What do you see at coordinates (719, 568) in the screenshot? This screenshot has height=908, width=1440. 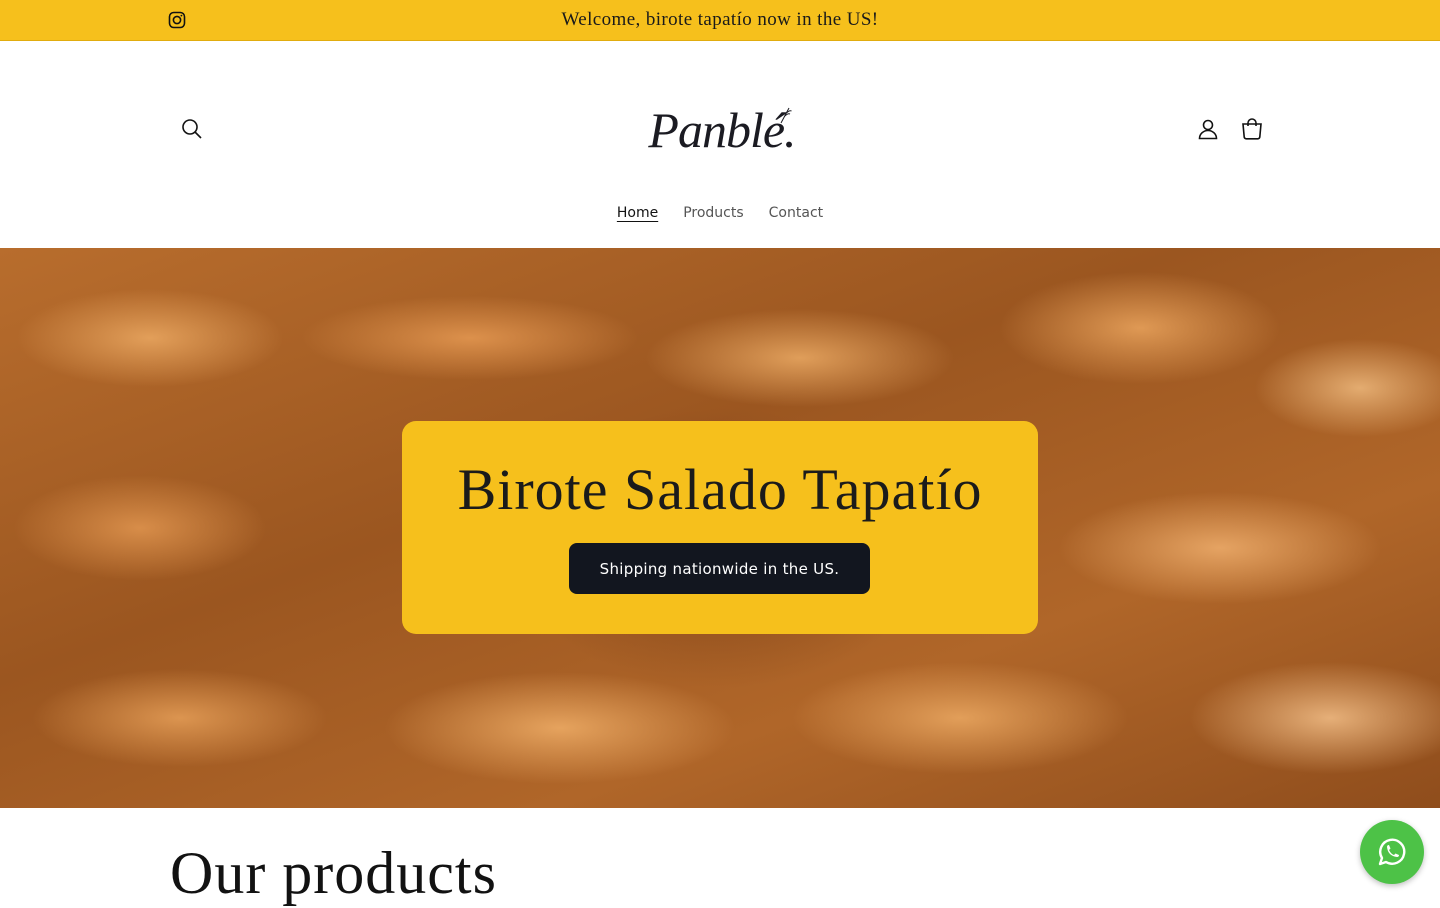 I see `shipping-button: Shipping nationwide in the US.` at bounding box center [719, 568].